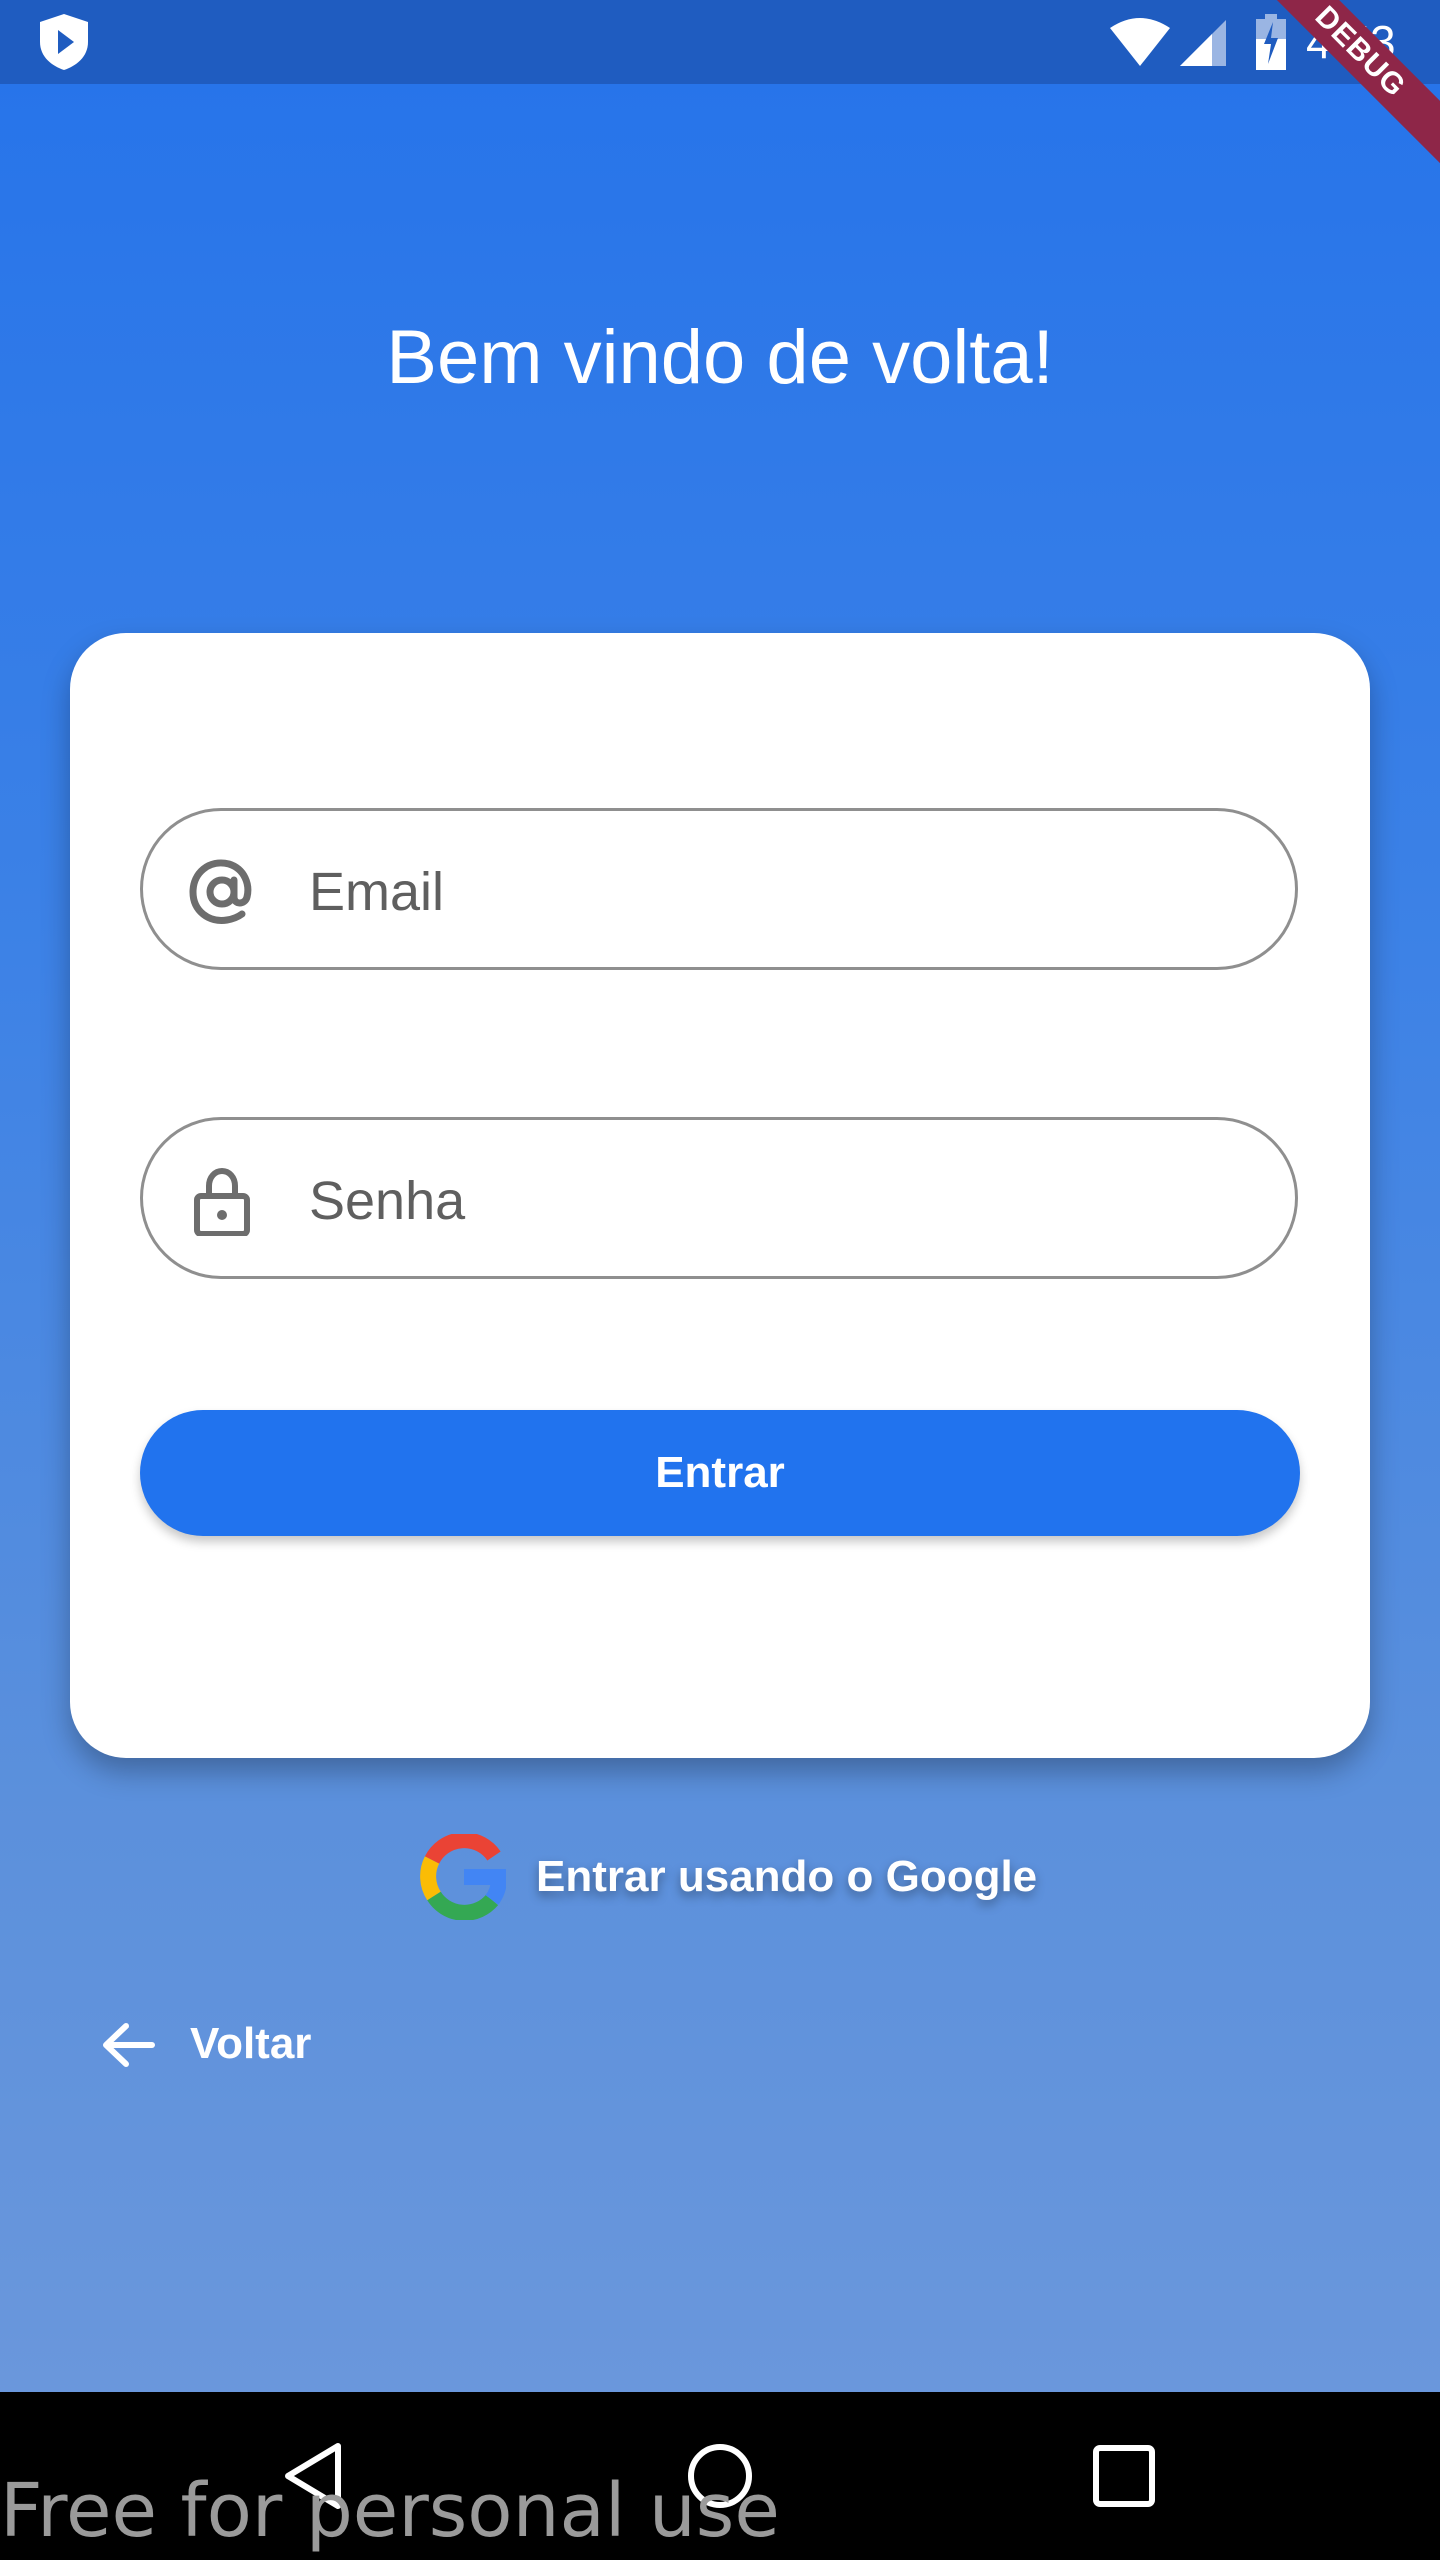 Image resolution: width=1440 pixels, height=2560 pixels. What do you see at coordinates (390, 2511) in the screenshot?
I see `watermark: Free for personal use` at bounding box center [390, 2511].